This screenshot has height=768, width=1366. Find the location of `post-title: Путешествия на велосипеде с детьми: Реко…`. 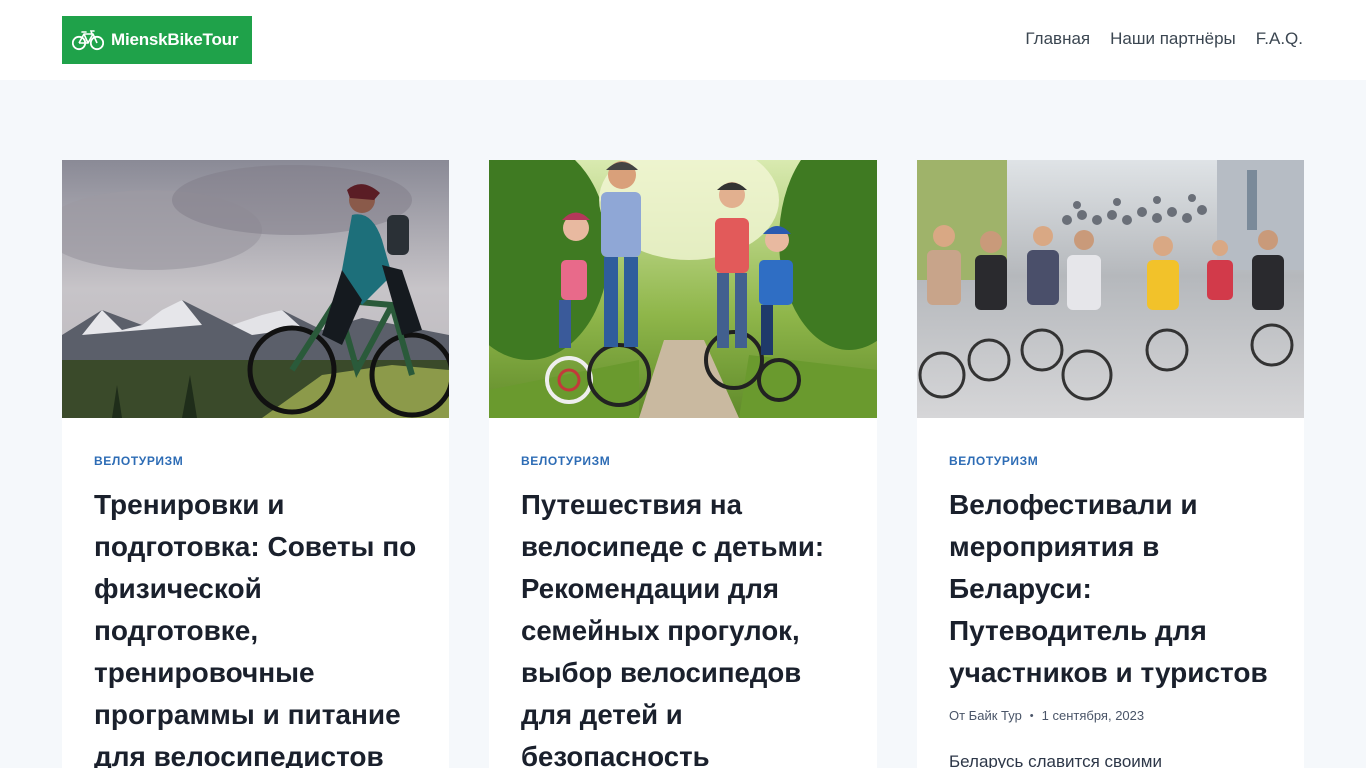

post-title: Путешествия на велосипеде с детьми: Реко… is located at coordinates (683, 626).